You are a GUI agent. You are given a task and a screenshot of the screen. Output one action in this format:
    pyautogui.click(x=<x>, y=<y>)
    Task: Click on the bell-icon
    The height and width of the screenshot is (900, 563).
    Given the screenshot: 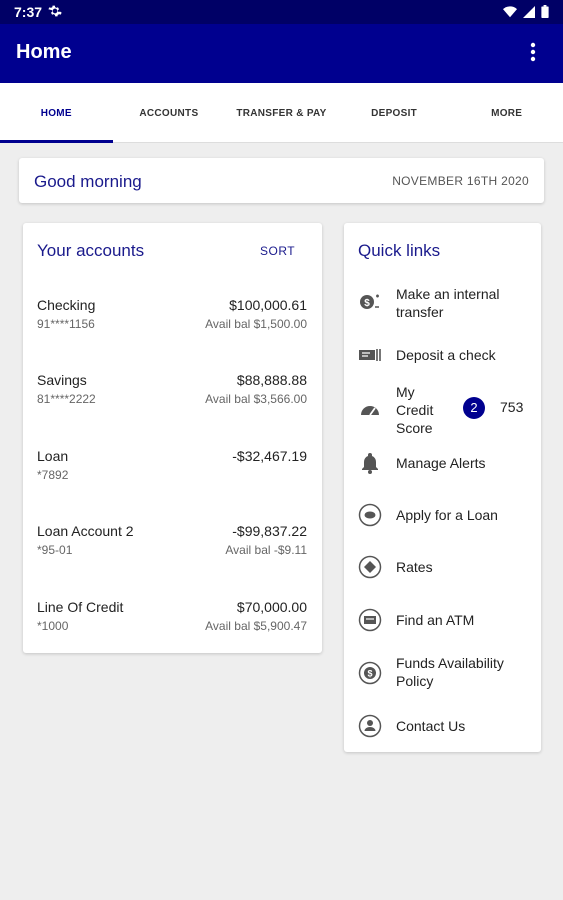 What is the action you would take?
    pyautogui.click(x=370, y=463)
    